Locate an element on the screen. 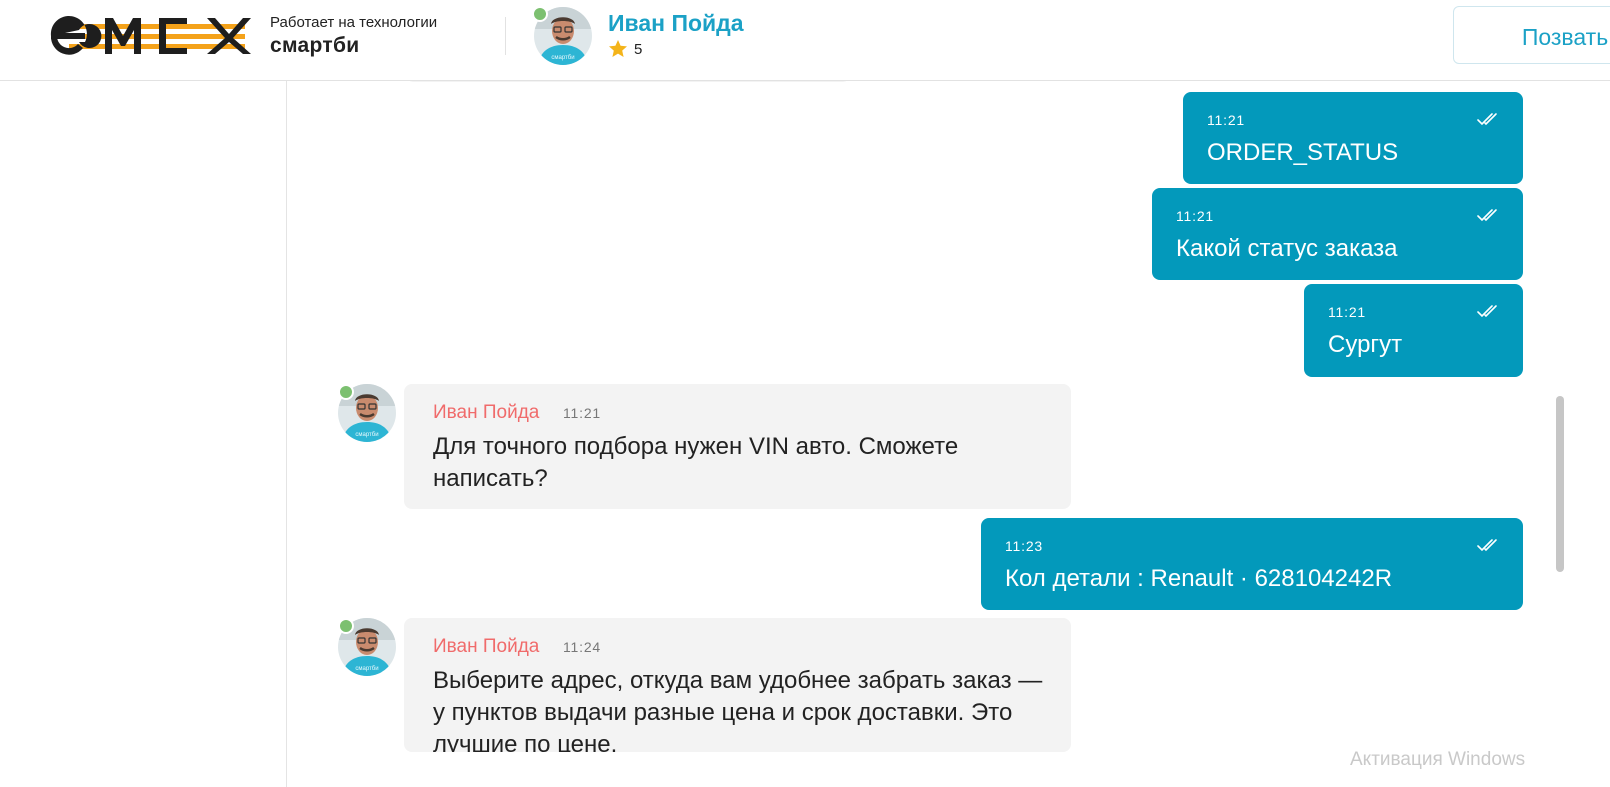 The width and height of the screenshot is (1610, 787). operator-rating: 5 is located at coordinates (625, 49).